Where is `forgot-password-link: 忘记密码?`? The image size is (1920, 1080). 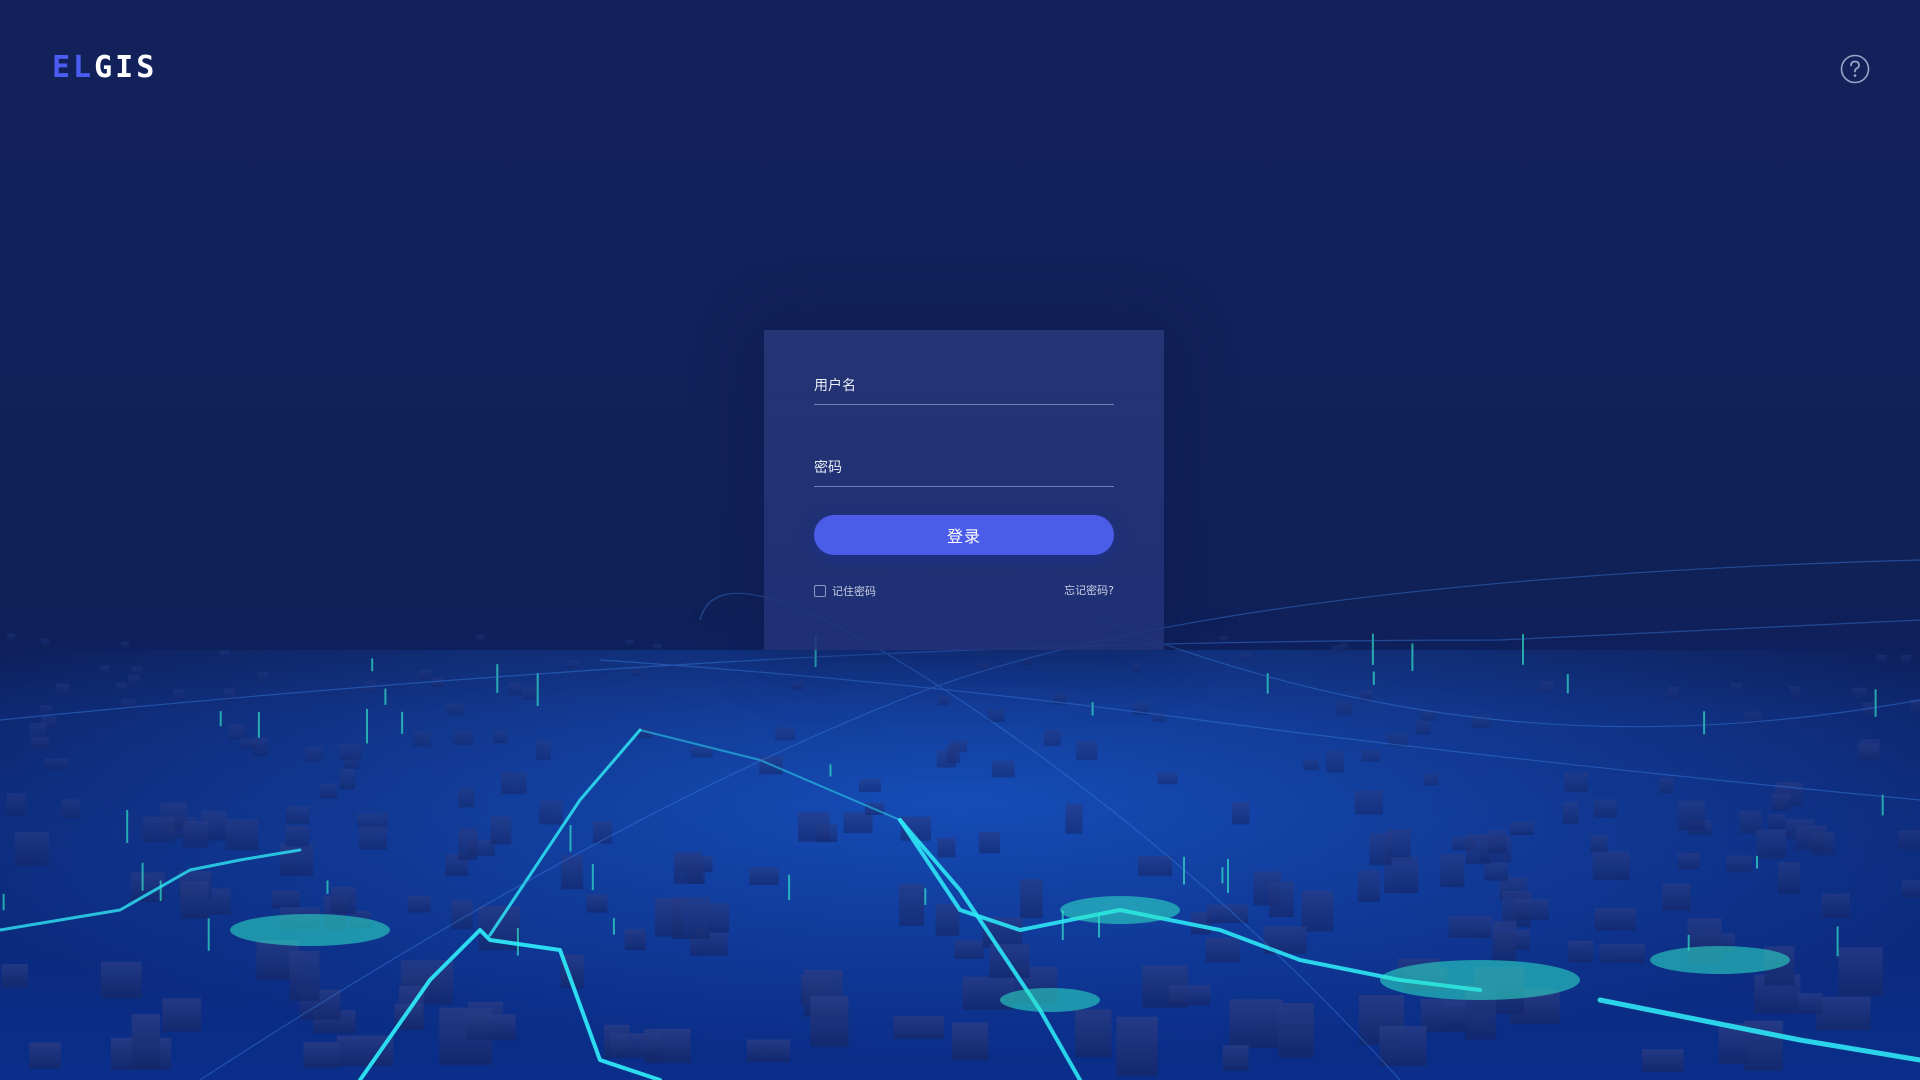 forgot-password-link: 忘记密码? is located at coordinates (1089, 591).